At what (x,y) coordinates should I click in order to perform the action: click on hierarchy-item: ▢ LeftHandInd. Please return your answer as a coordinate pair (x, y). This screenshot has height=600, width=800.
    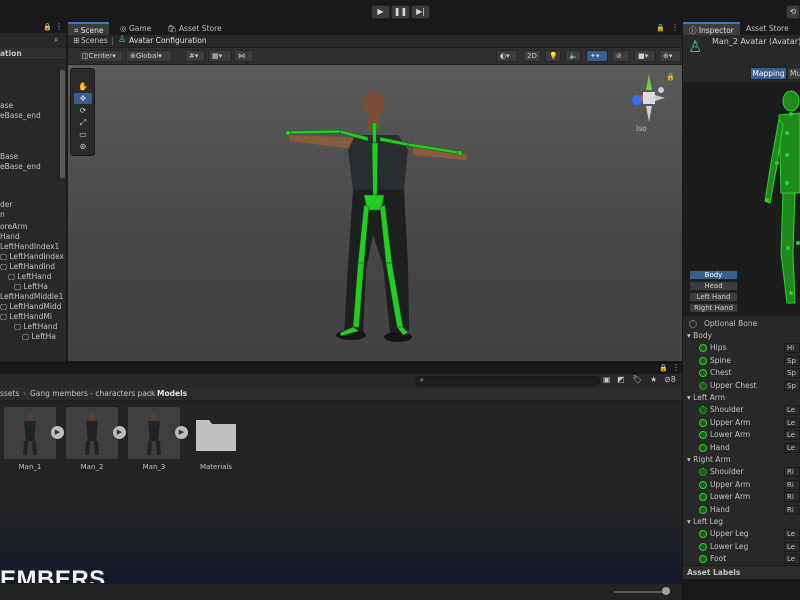
    Looking at the image, I should click on (27, 267).